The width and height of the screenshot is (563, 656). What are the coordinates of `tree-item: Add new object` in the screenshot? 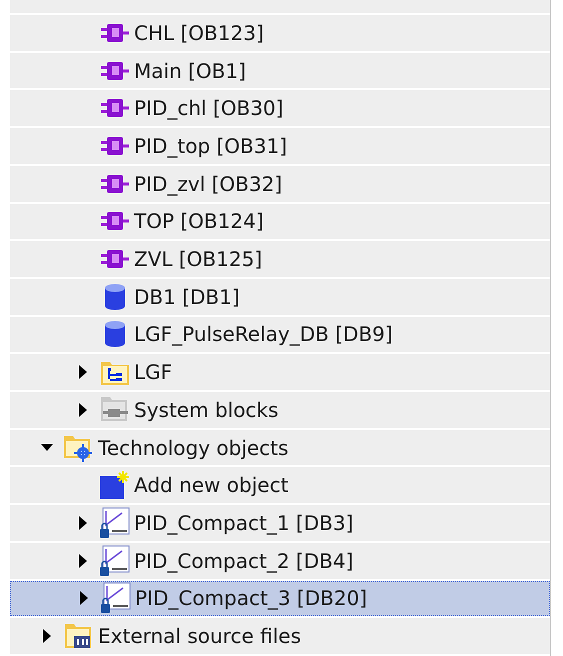 It's located at (280, 485).